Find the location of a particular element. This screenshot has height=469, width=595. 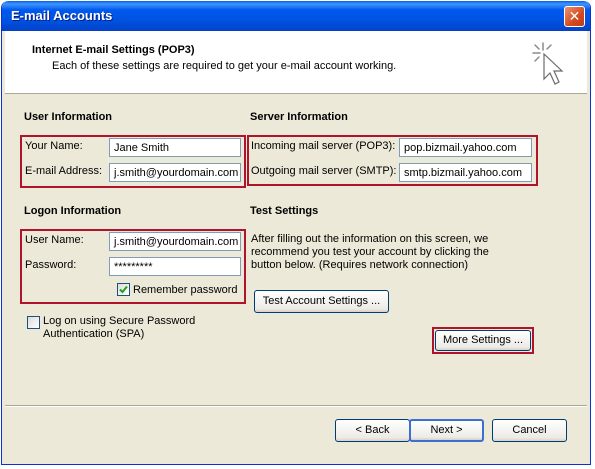

password-label: Password: is located at coordinates (51, 265).